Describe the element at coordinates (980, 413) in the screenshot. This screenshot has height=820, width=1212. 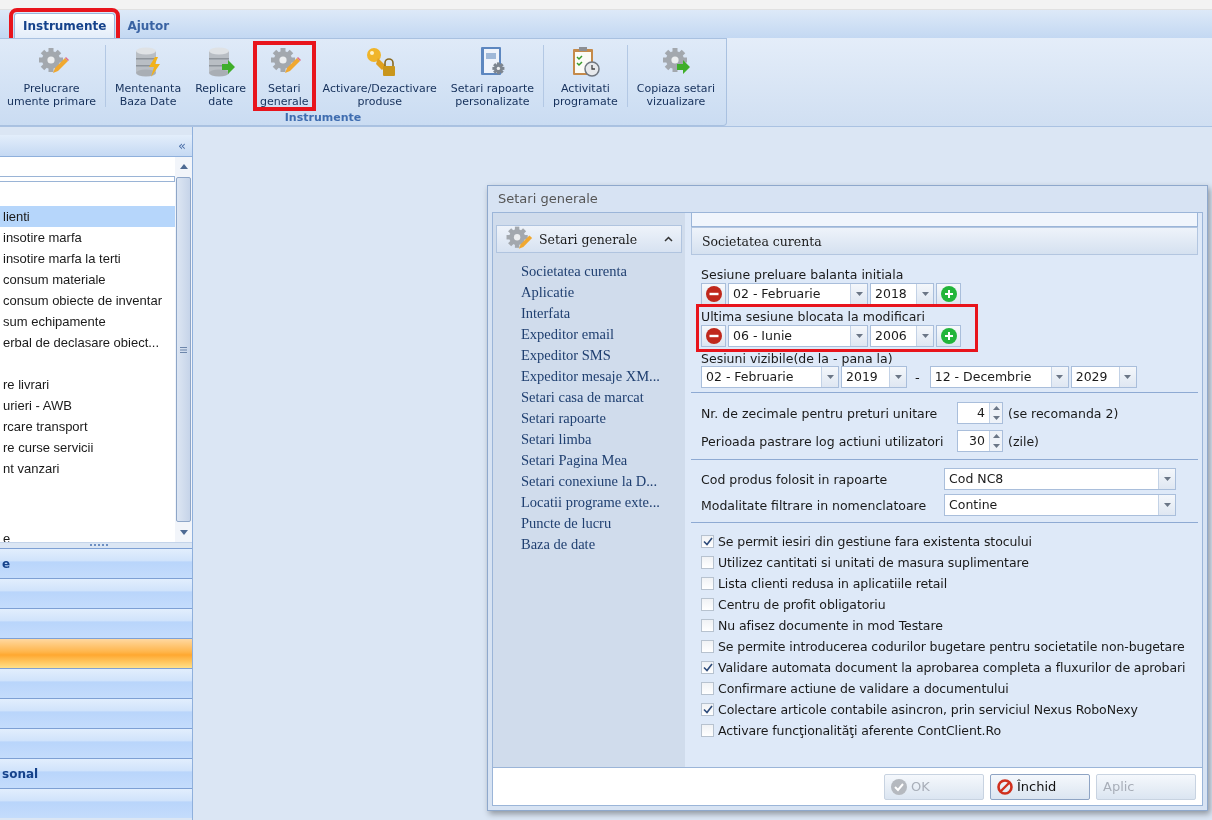
I see `number-spinner: 4` at that location.